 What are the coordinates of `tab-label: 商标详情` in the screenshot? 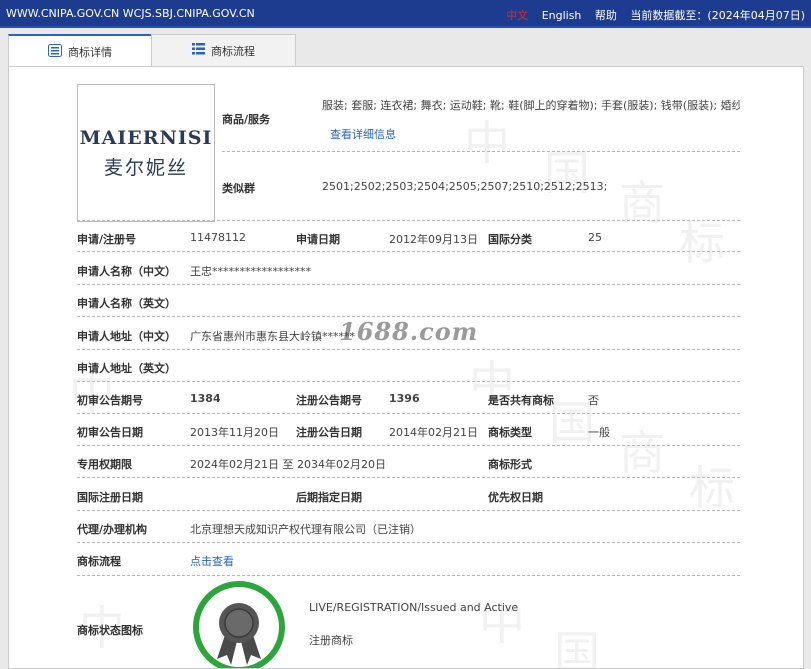 It's located at (90, 52).